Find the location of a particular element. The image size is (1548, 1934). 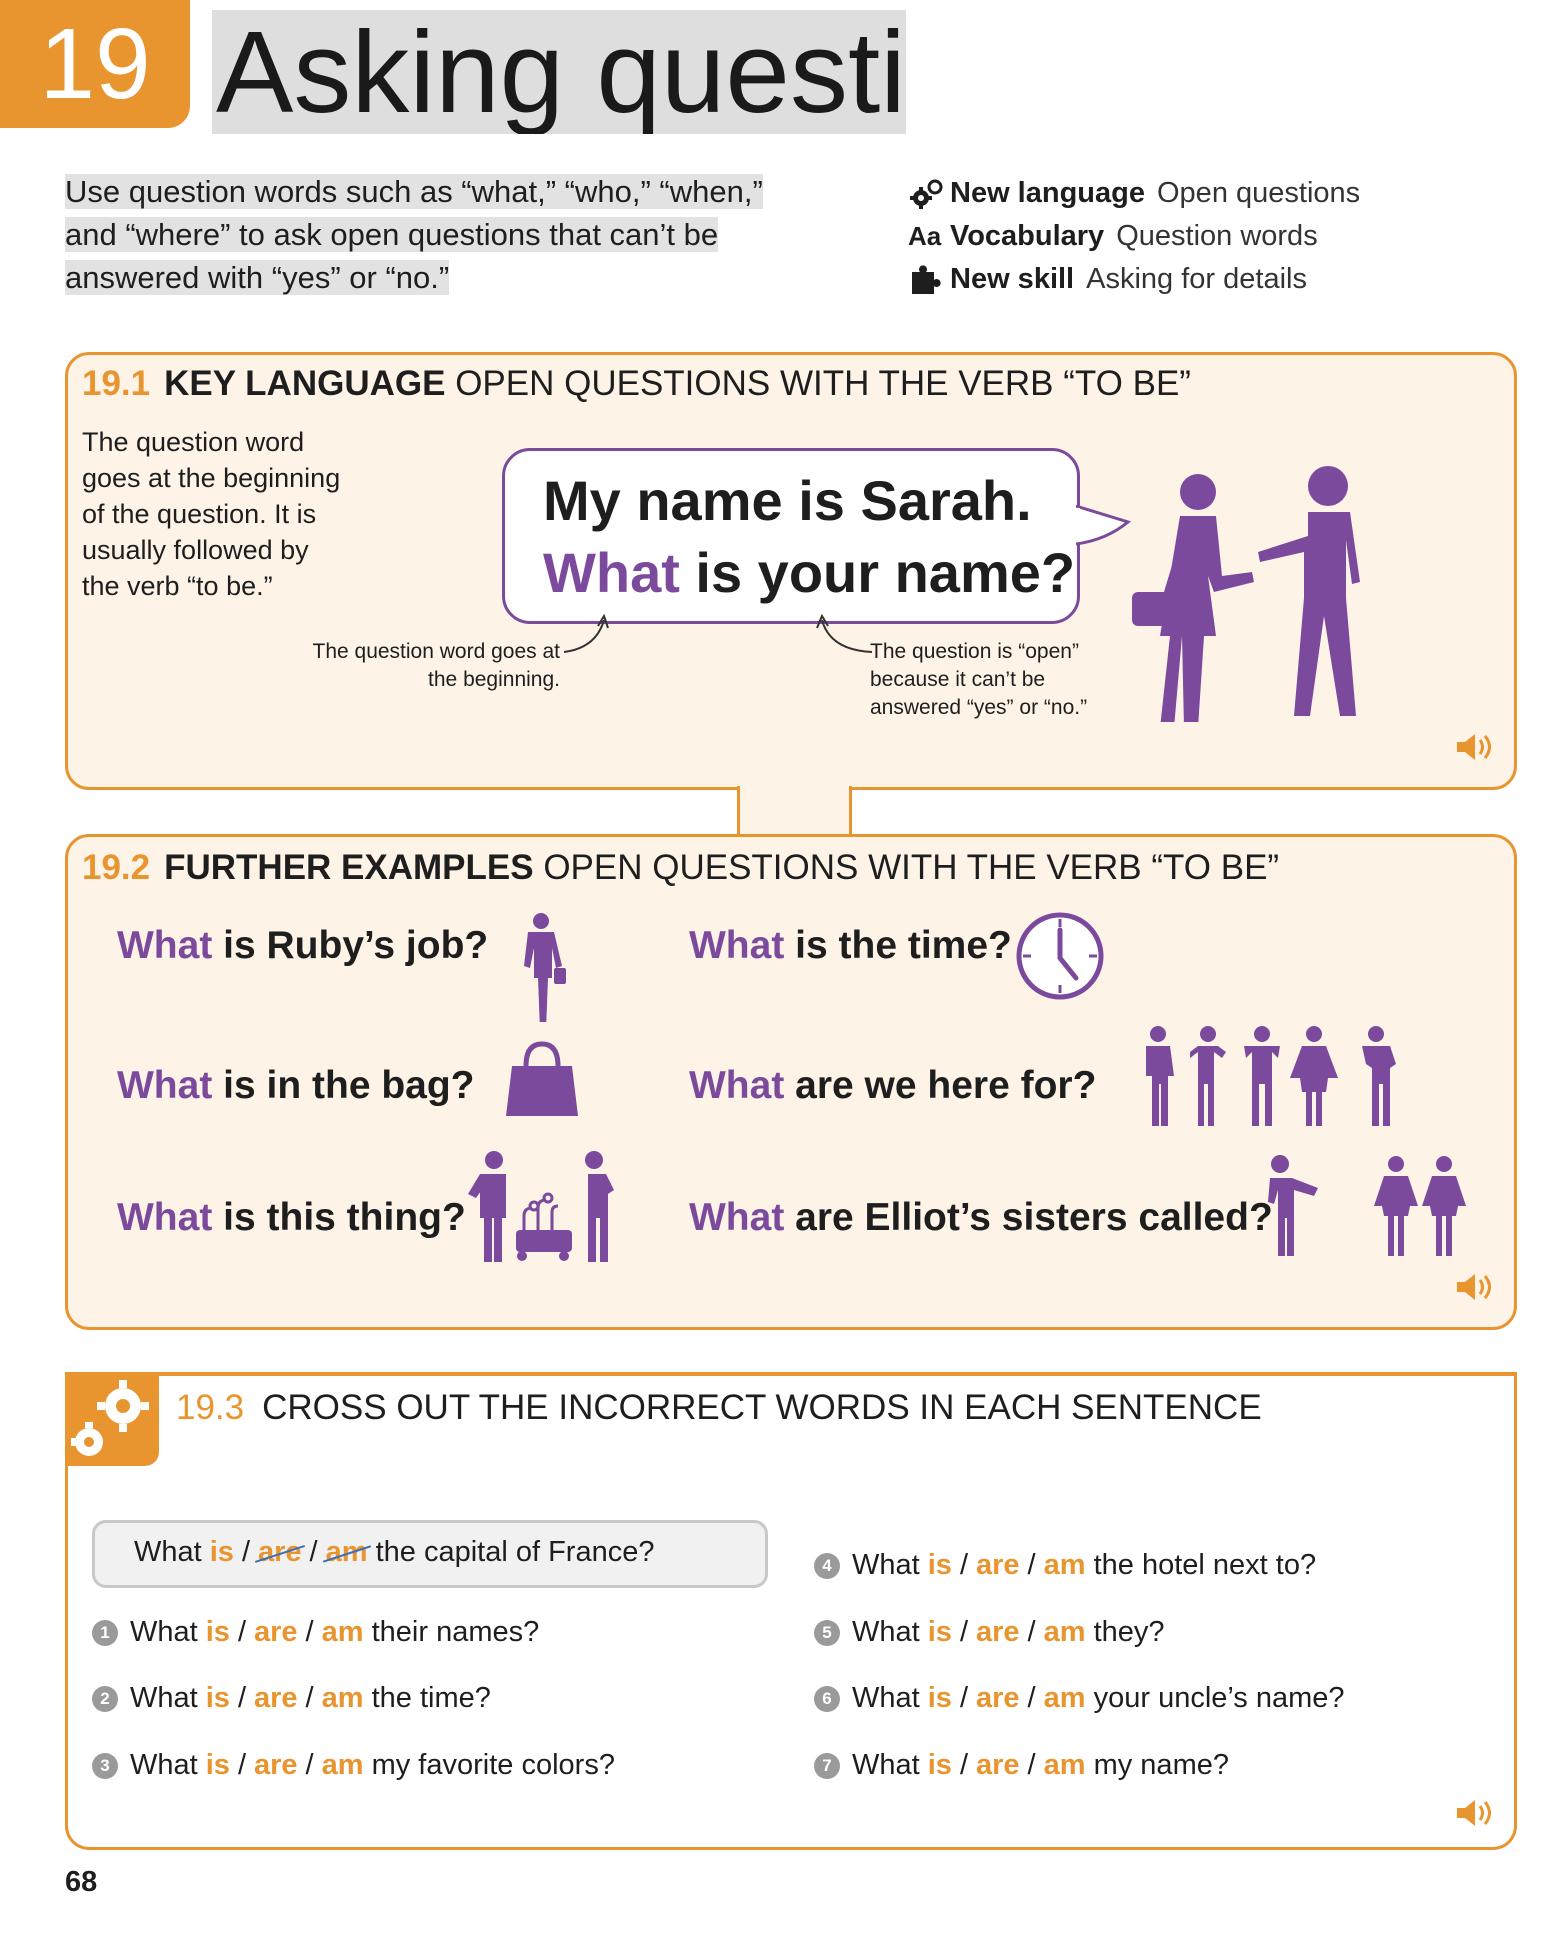

puzzle-icon is located at coordinates (929, 280).